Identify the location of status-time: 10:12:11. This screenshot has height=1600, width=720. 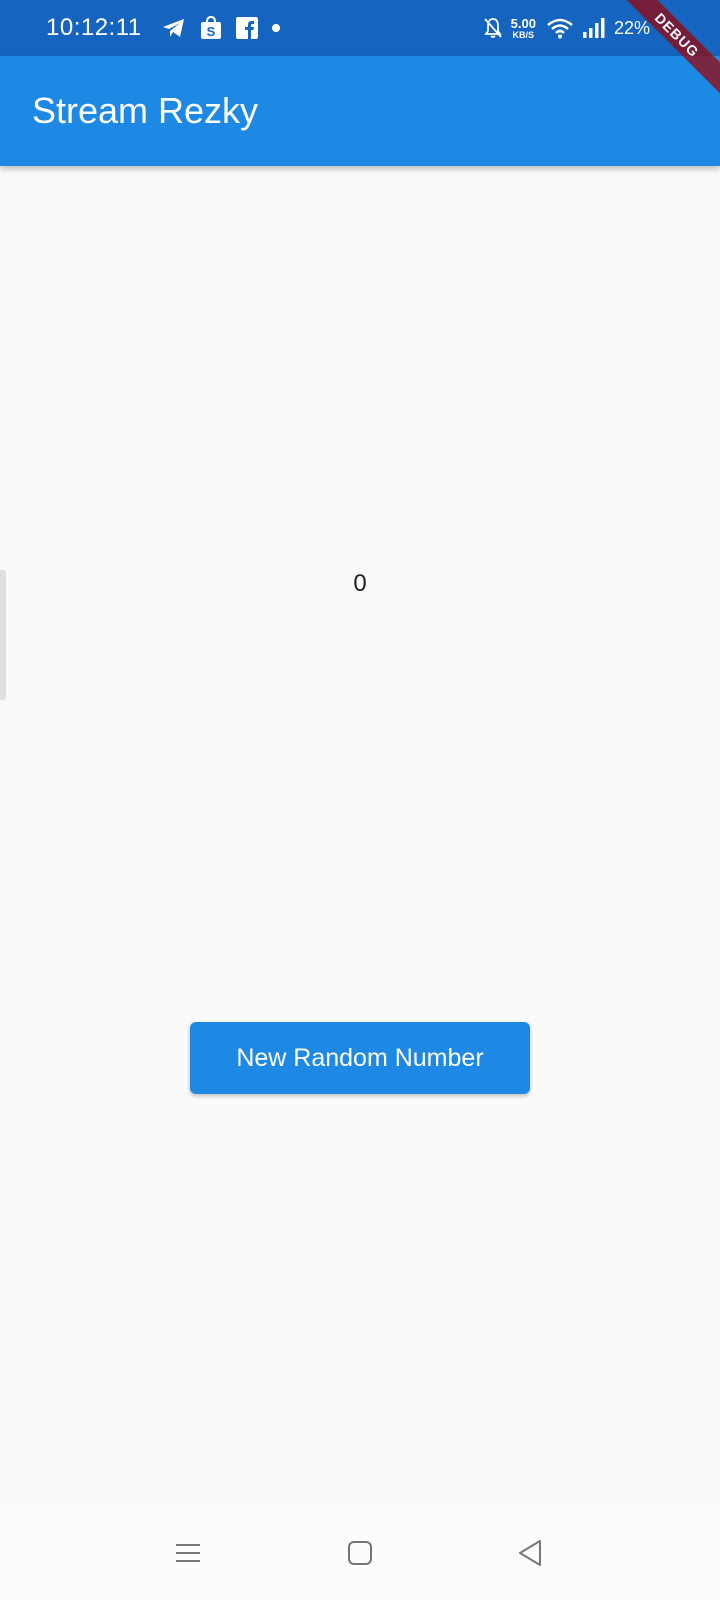
(94, 27).